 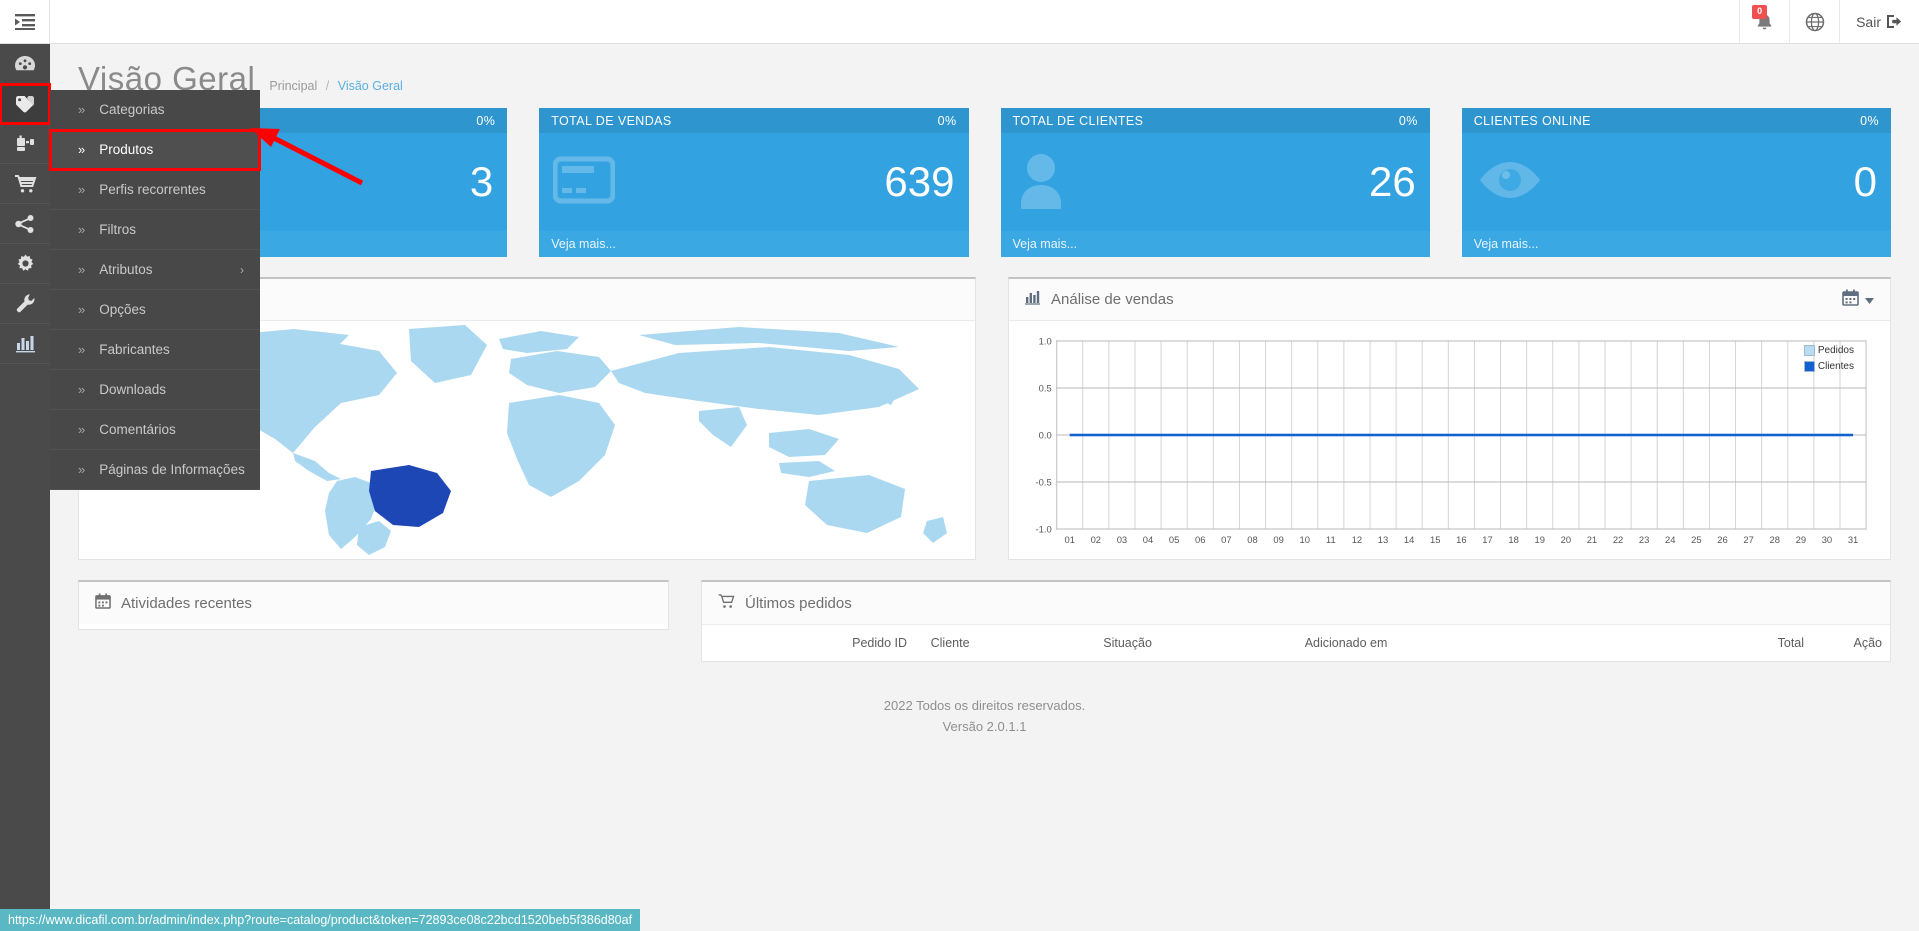 I want to click on svg-text: 07, so click(x=1226, y=540).